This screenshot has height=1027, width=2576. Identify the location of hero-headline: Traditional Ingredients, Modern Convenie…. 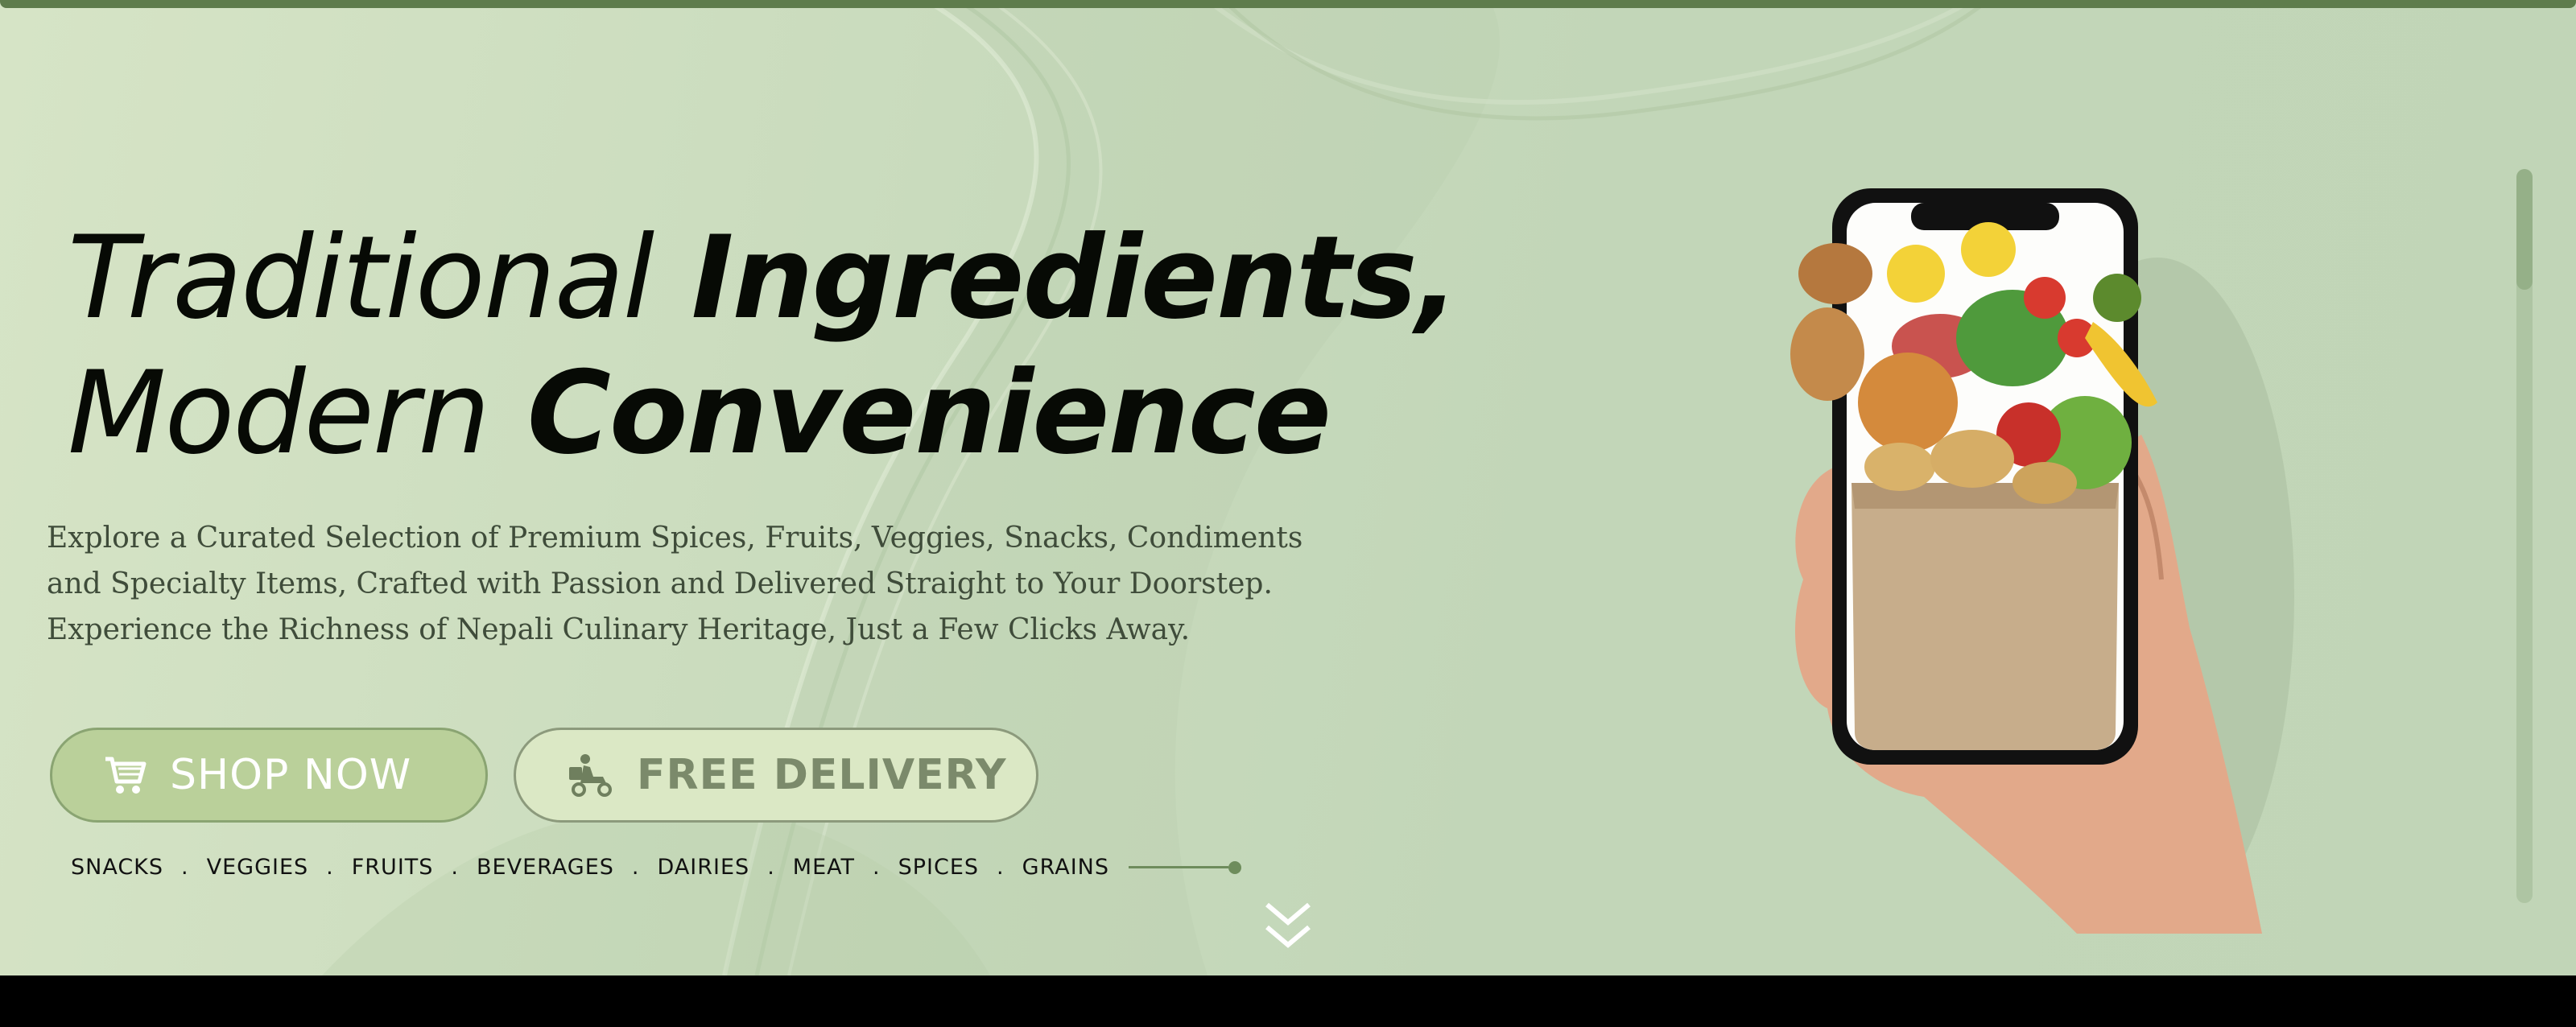
(763, 346).